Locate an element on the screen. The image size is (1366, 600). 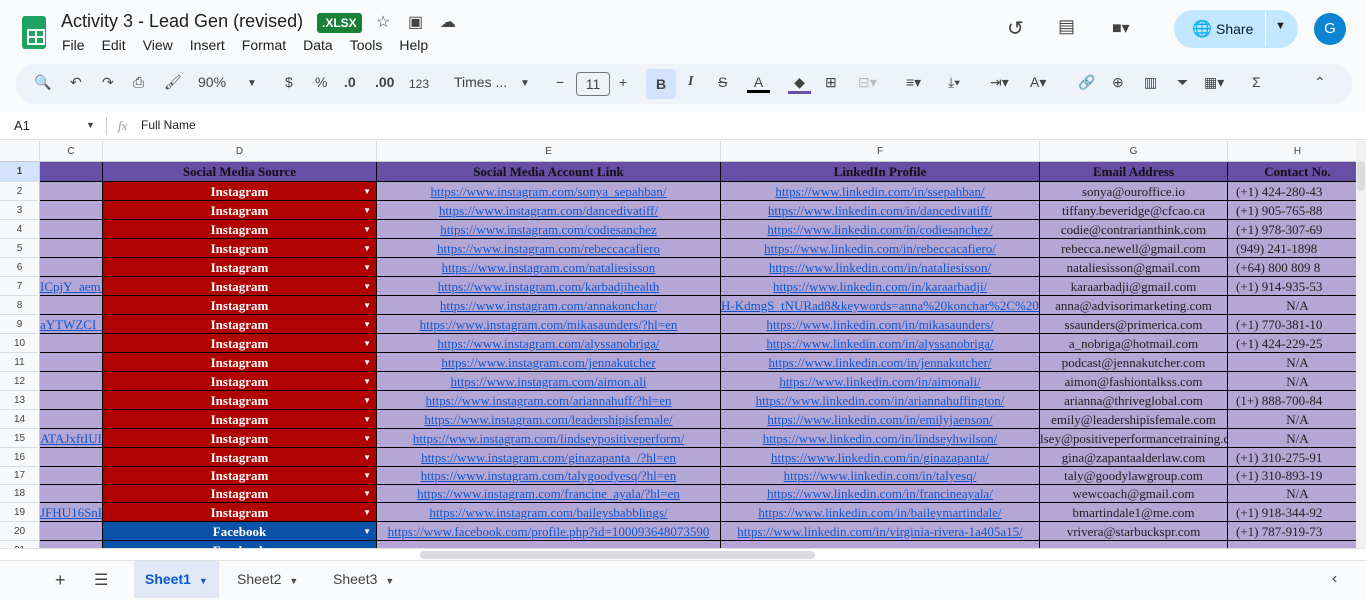
linkedin-link is located at coordinates (880, 544).